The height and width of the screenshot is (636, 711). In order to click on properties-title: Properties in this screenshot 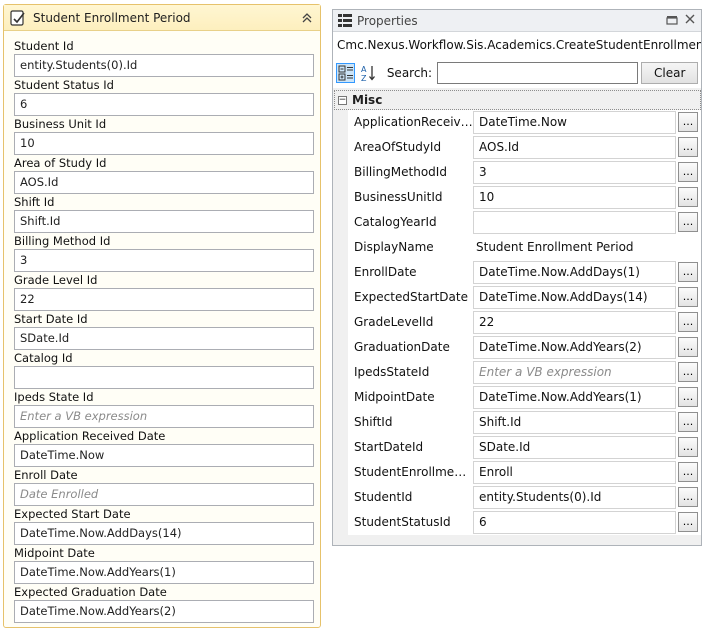, I will do `click(387, 20)`.